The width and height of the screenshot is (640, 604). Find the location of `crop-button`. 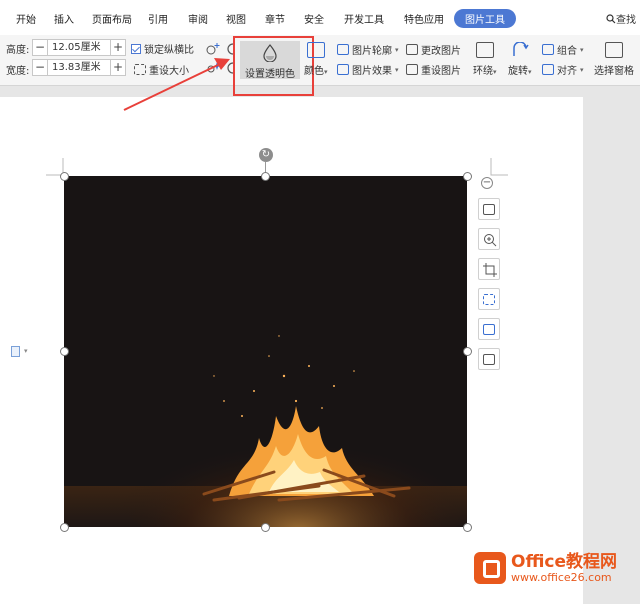

crop-button is located at coordinates (489, 269).